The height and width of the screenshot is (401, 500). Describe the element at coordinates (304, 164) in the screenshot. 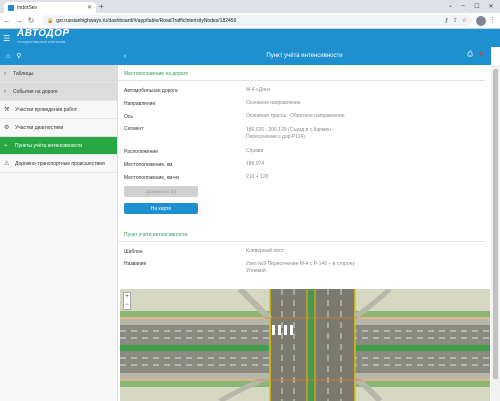

I see `field-row: Местоположение, км 186,074` at that location.